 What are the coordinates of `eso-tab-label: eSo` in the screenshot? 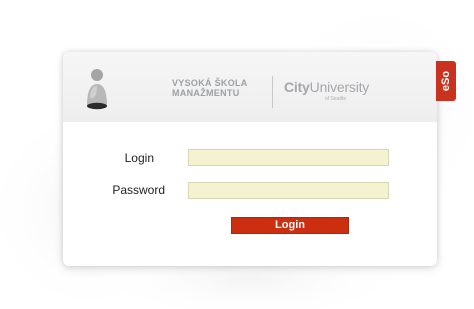 It's located at (446, 81).